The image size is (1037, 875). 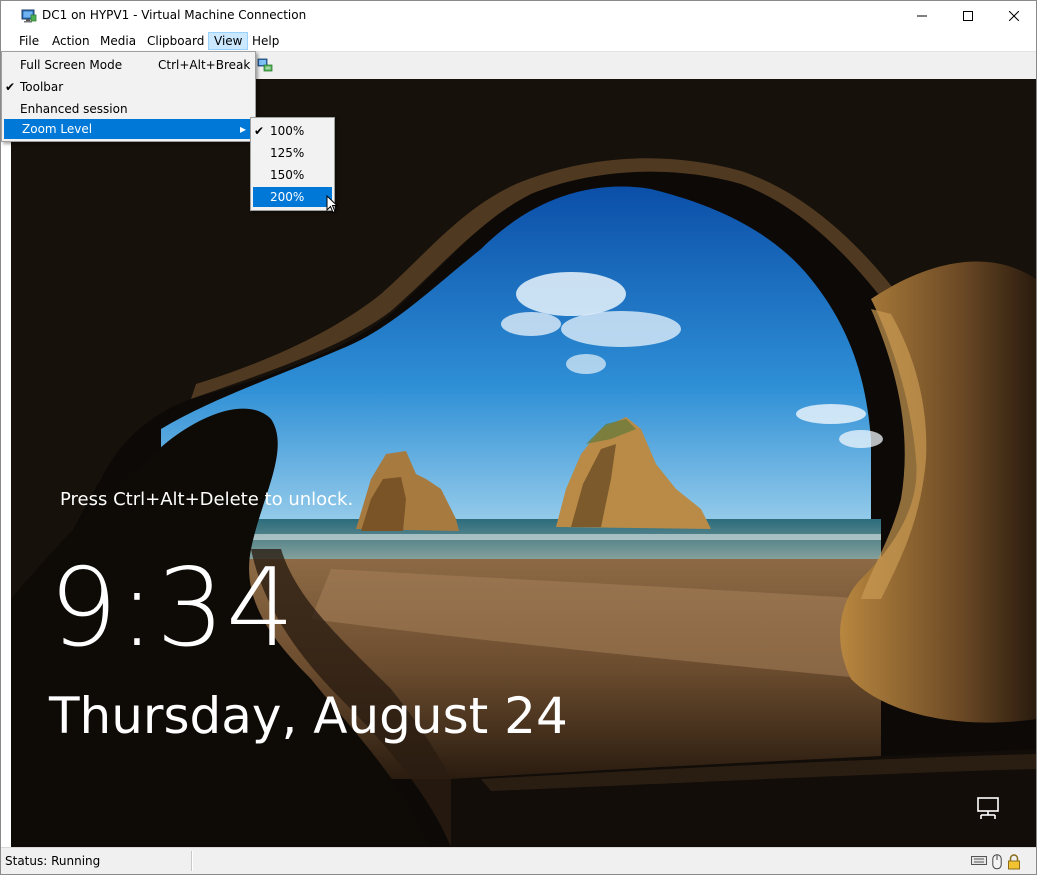 I want to click on status-bar: Status: Running, so click(x=518, y=860).